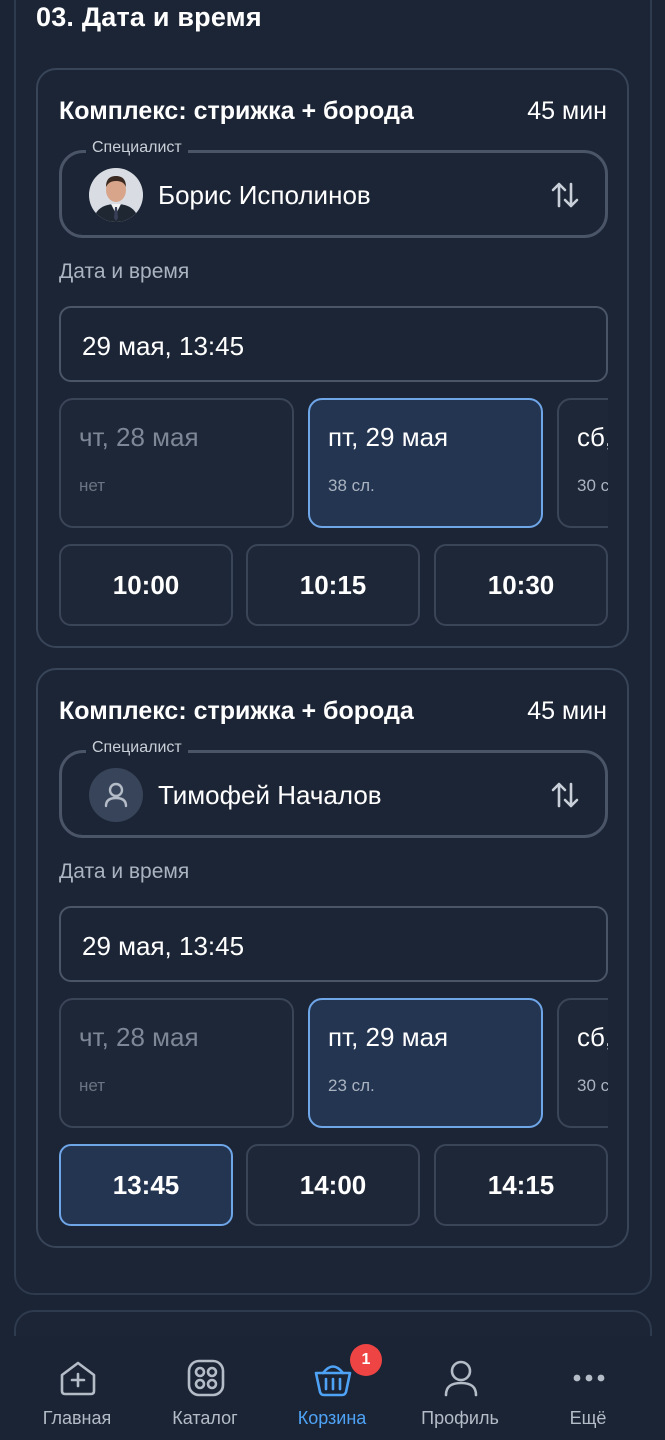 This screenshot has height=1440, width=665. I want to click on specialist-selector: Специалист Борис Исполинов, so click(333, 188).